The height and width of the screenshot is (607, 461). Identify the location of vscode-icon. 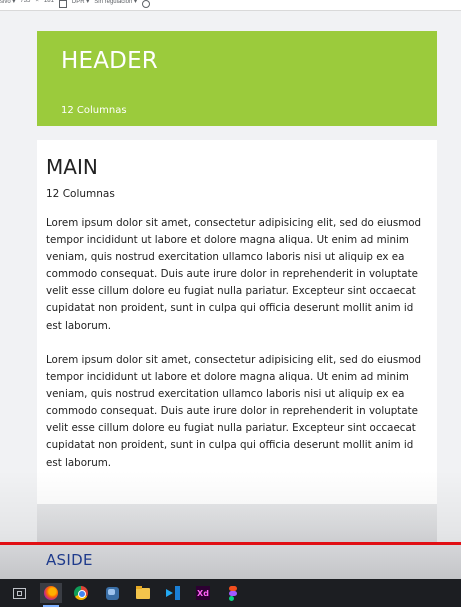
(173, 593).